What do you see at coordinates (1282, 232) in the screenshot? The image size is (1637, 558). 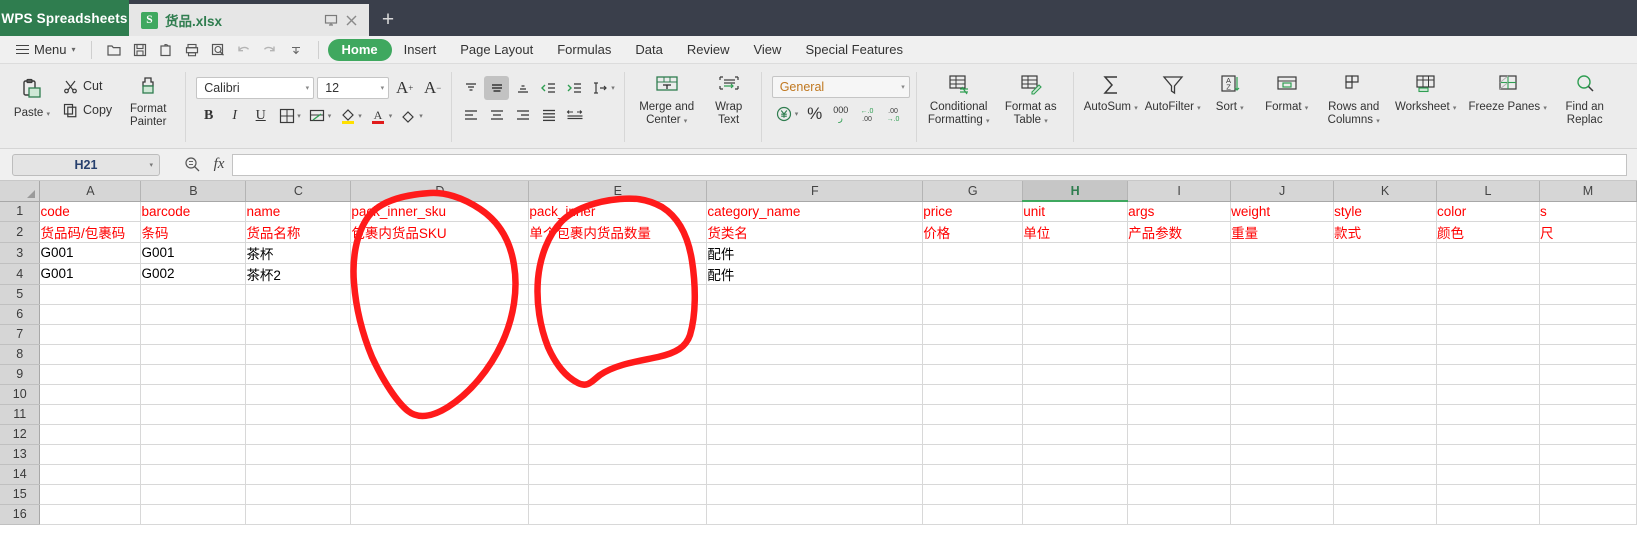 I see `cell-J2: 重量` at bounding box center [1282, 232].